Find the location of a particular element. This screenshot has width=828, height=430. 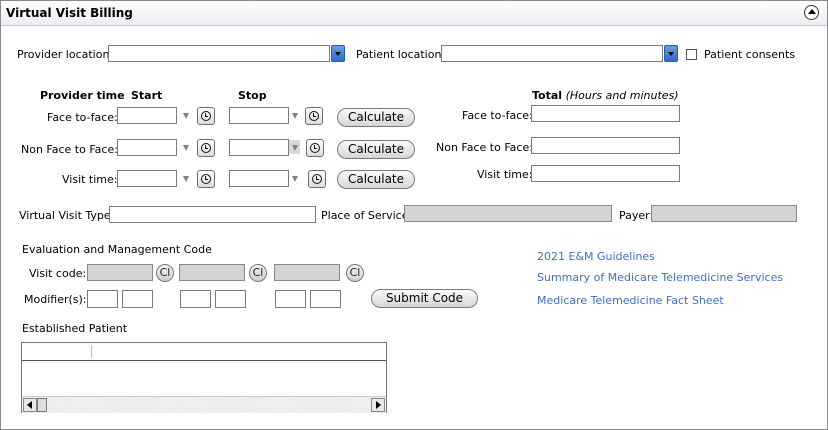

non-face-to-face-calculate-button: Calculate is located at coordinates (376, 149).